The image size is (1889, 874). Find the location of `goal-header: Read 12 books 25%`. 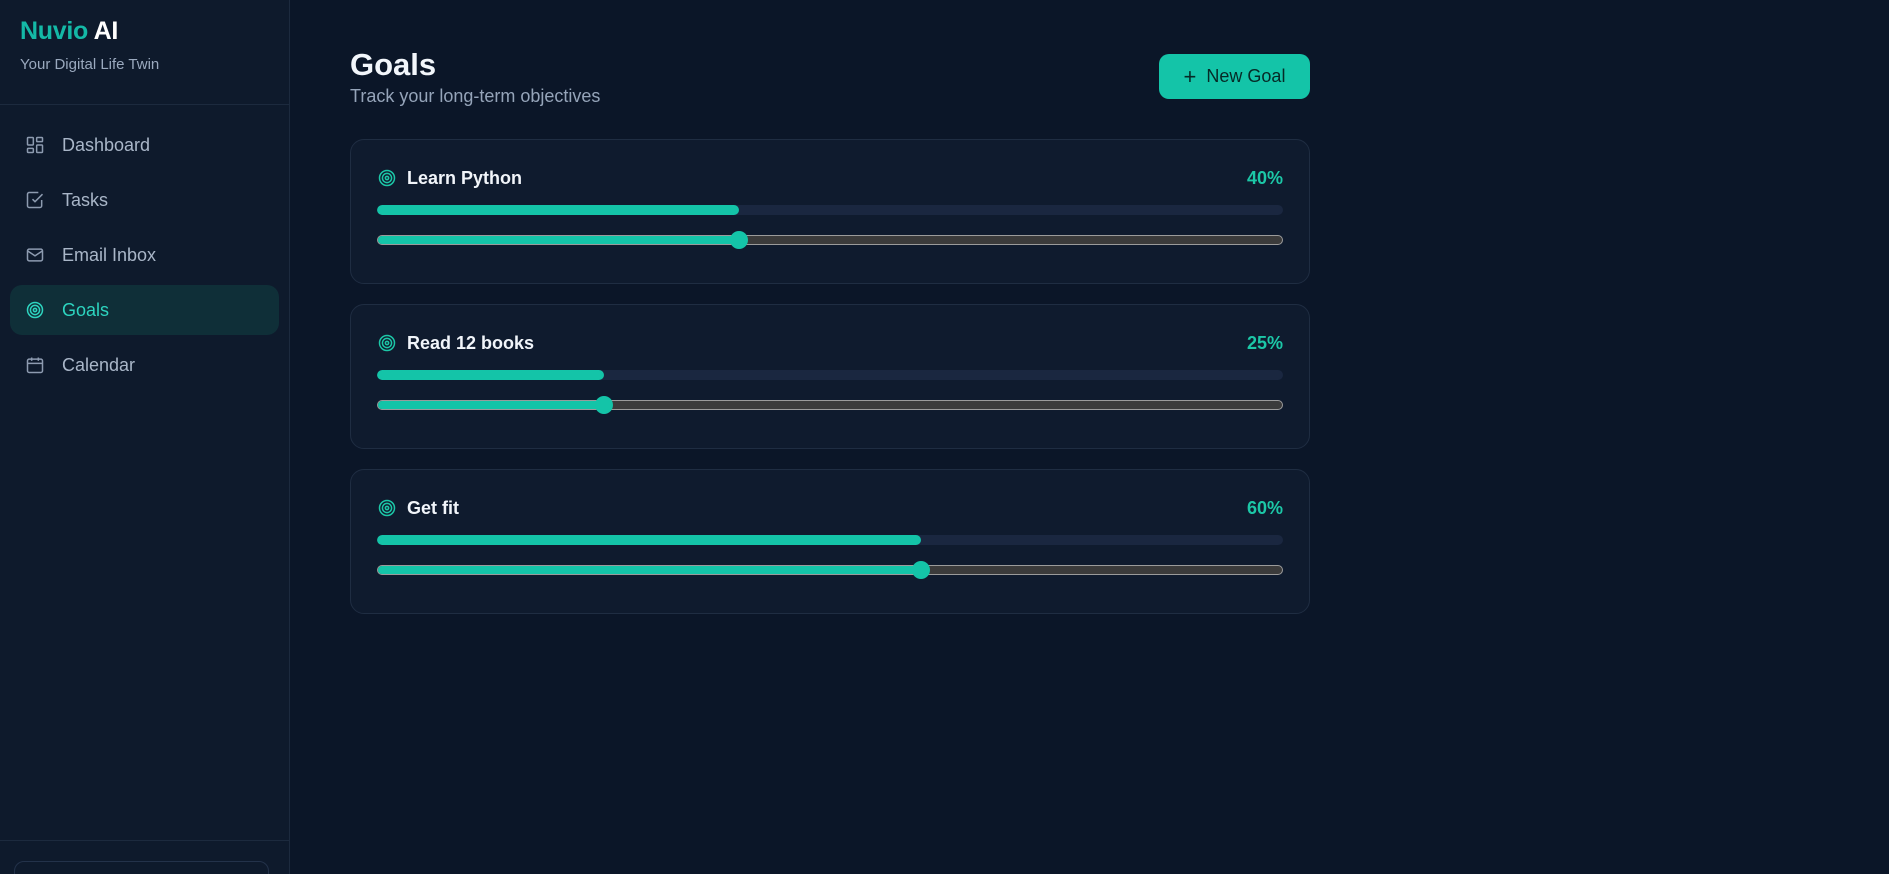

goal-header: Read 12 books 25% is located at coordinates (830, 343).